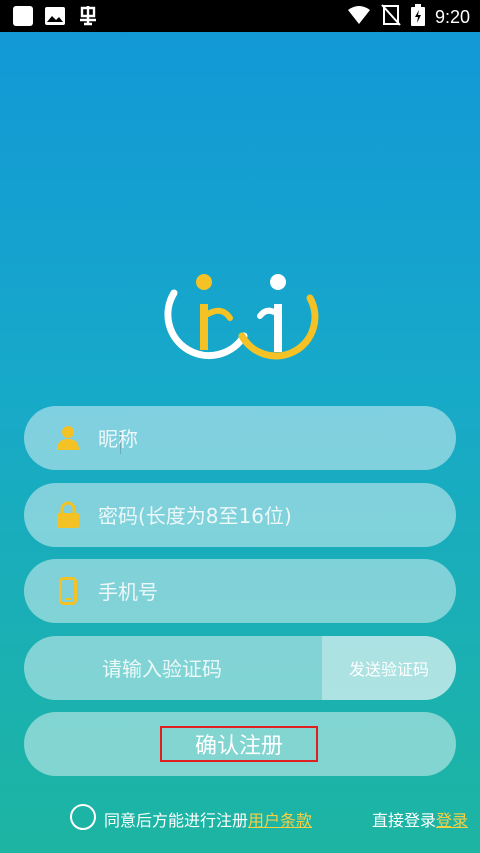 This screenshot has height=853, width=480. What do you see at coordinates (417, 17) in the screenshot?
I see `battery-icon` at bounding box center [417, 17].